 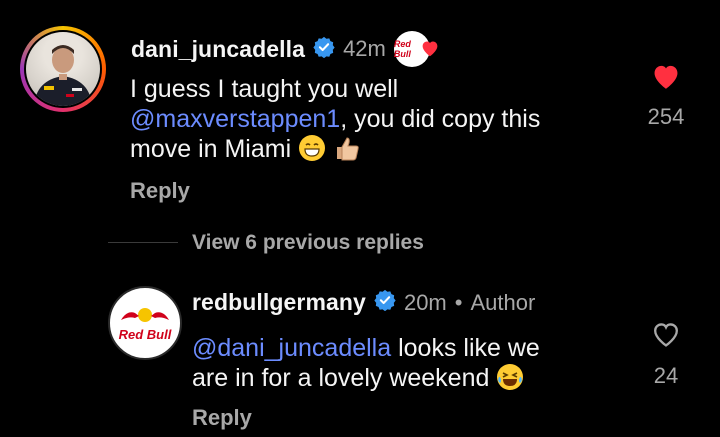 What do you see at coordinates (279, 302) in the screenshot?
I see `reply-username: redbullgermany` at bounding box center [279, 302].